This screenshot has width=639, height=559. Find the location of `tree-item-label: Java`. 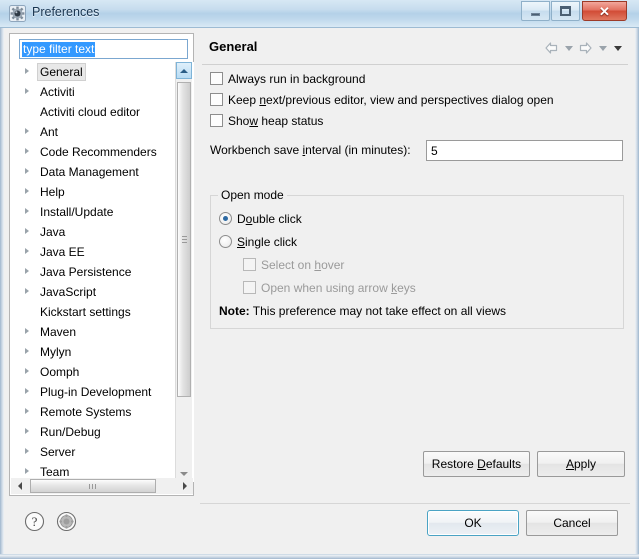

tree-item-label: Java is located at coordinates (53, 232).